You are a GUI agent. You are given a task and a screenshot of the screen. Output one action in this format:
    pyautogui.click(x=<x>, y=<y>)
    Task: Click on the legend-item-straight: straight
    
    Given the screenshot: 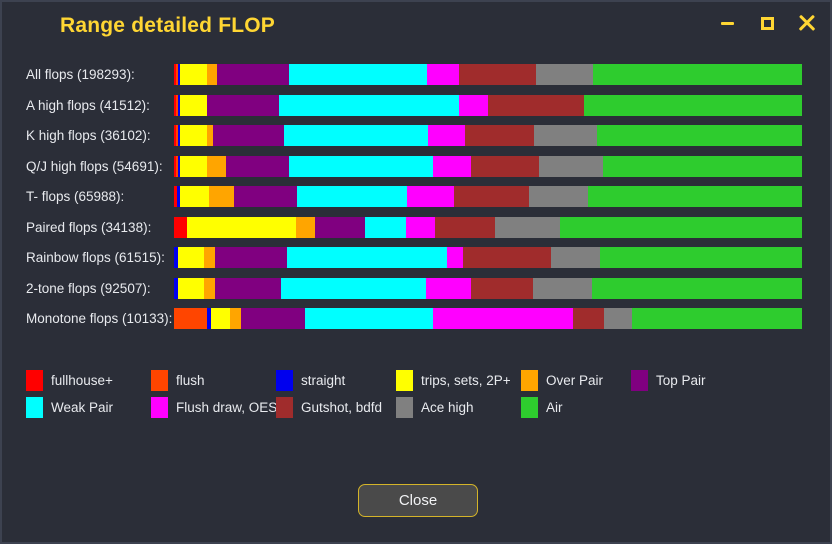 What is the action you would take?
    pyautogui.click(x=310, y=380)
    